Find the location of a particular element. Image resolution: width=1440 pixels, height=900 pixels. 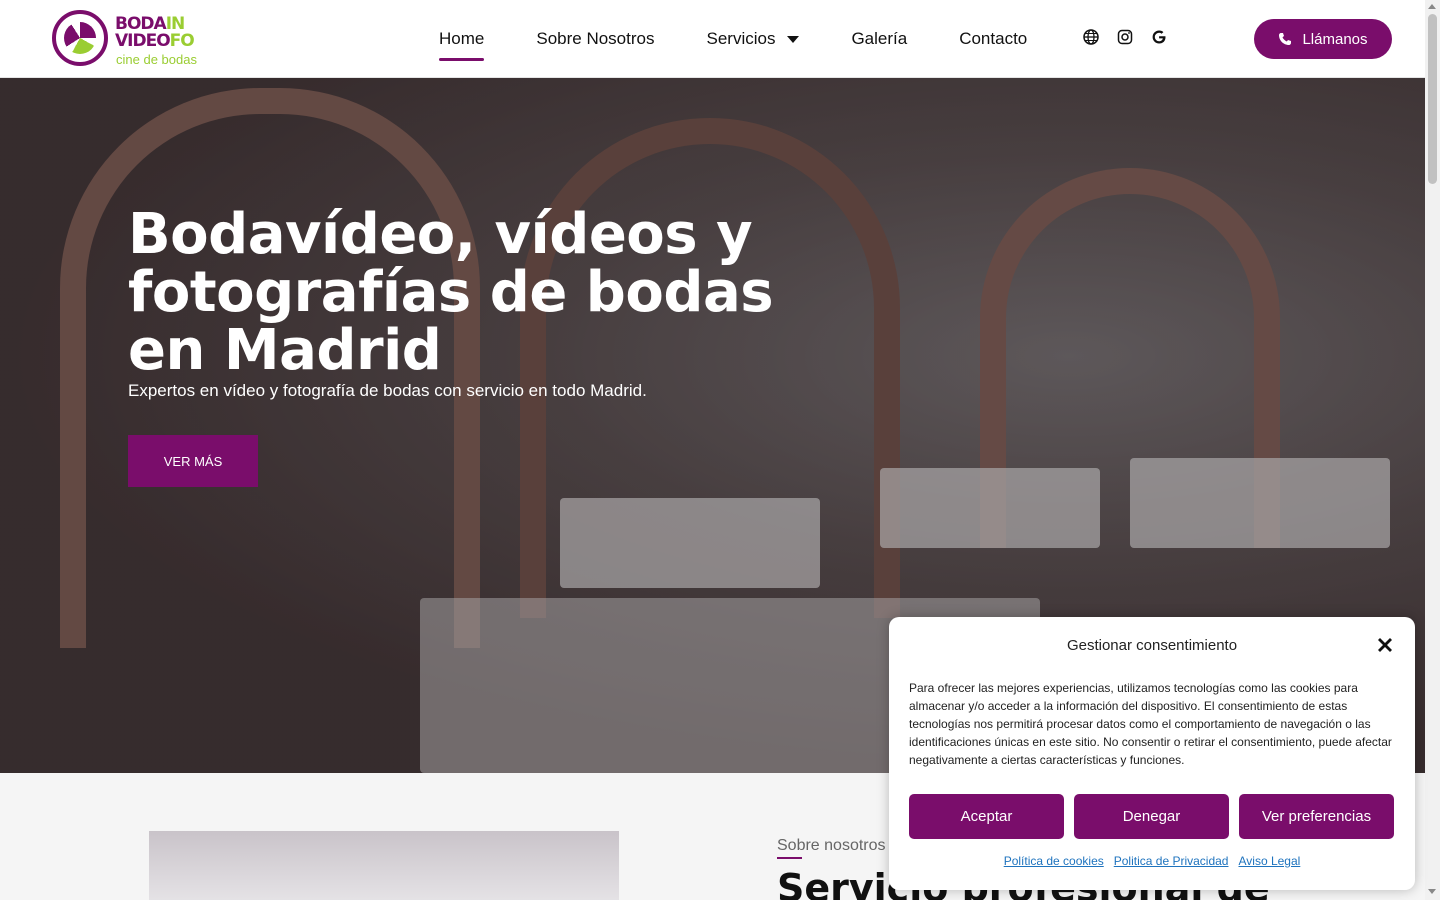

caret-down-icon is located at coordinates (793, 39).